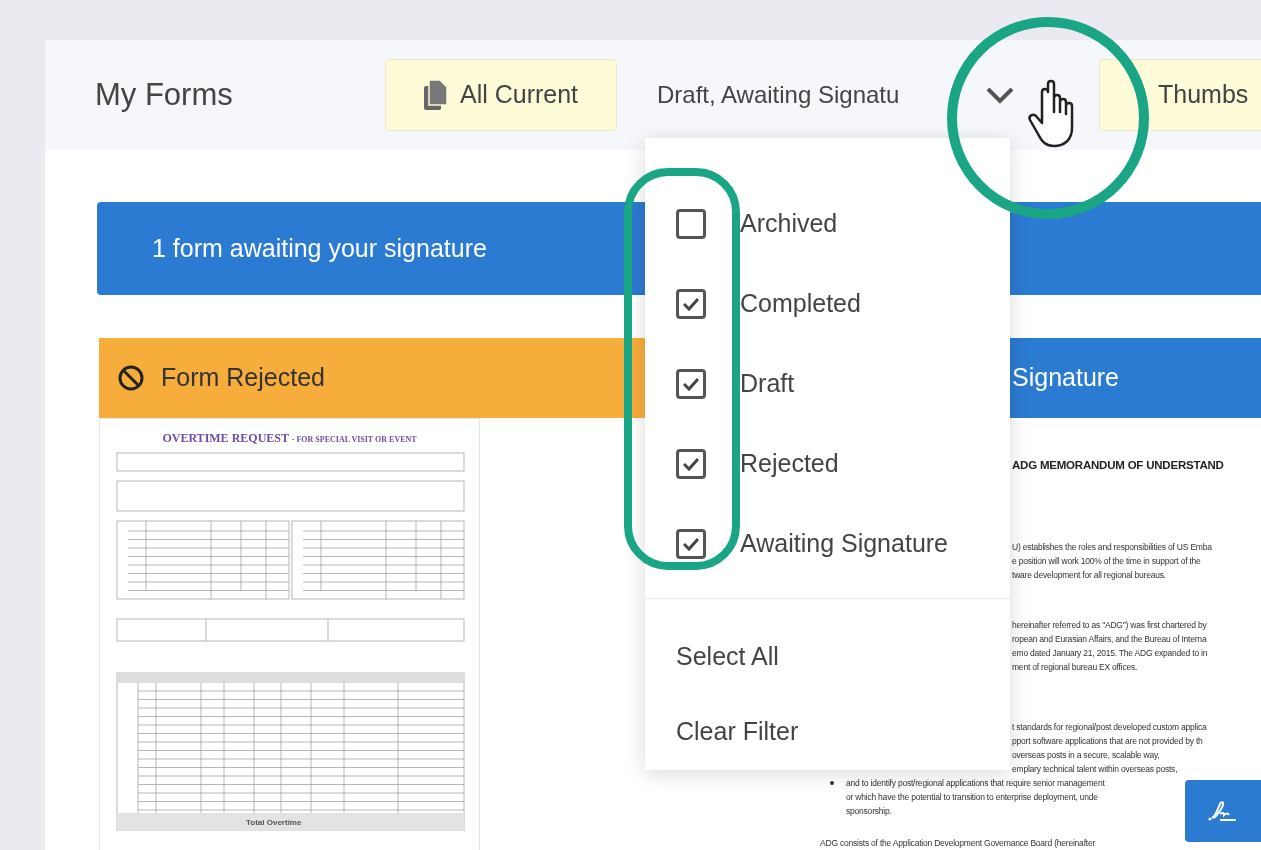 This screenshot has width=1261, height=850. I want to click on memo-text-line: emplary technical talent within overseas posts,, so click(1095, 769).